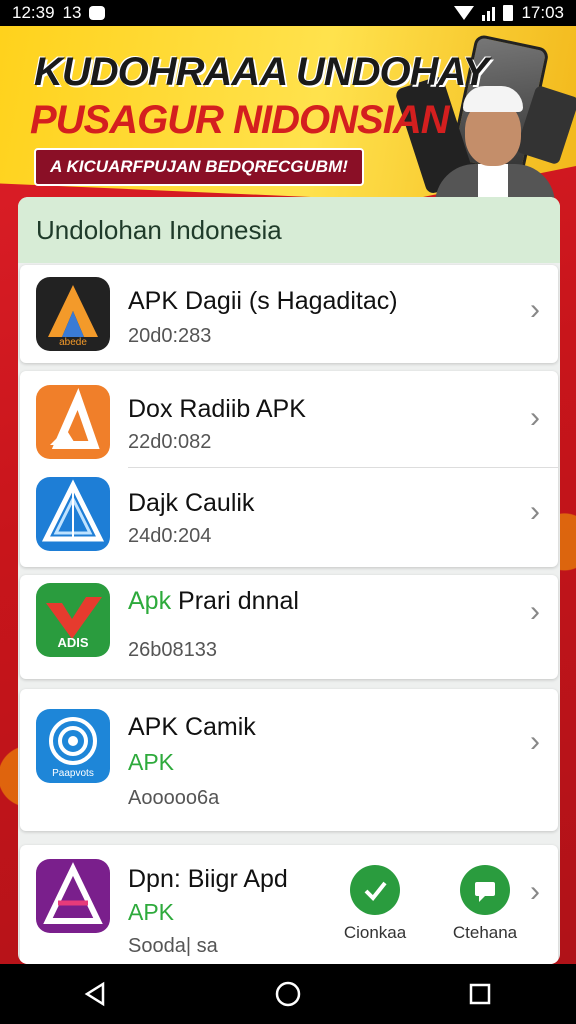 This screenshot has width=576, height=1024. What do you see at coordinates (263, 301) in the screenshot?
I see `app-name: APK Dagii (s Hagaditac)` at bounding box center [263, 301].